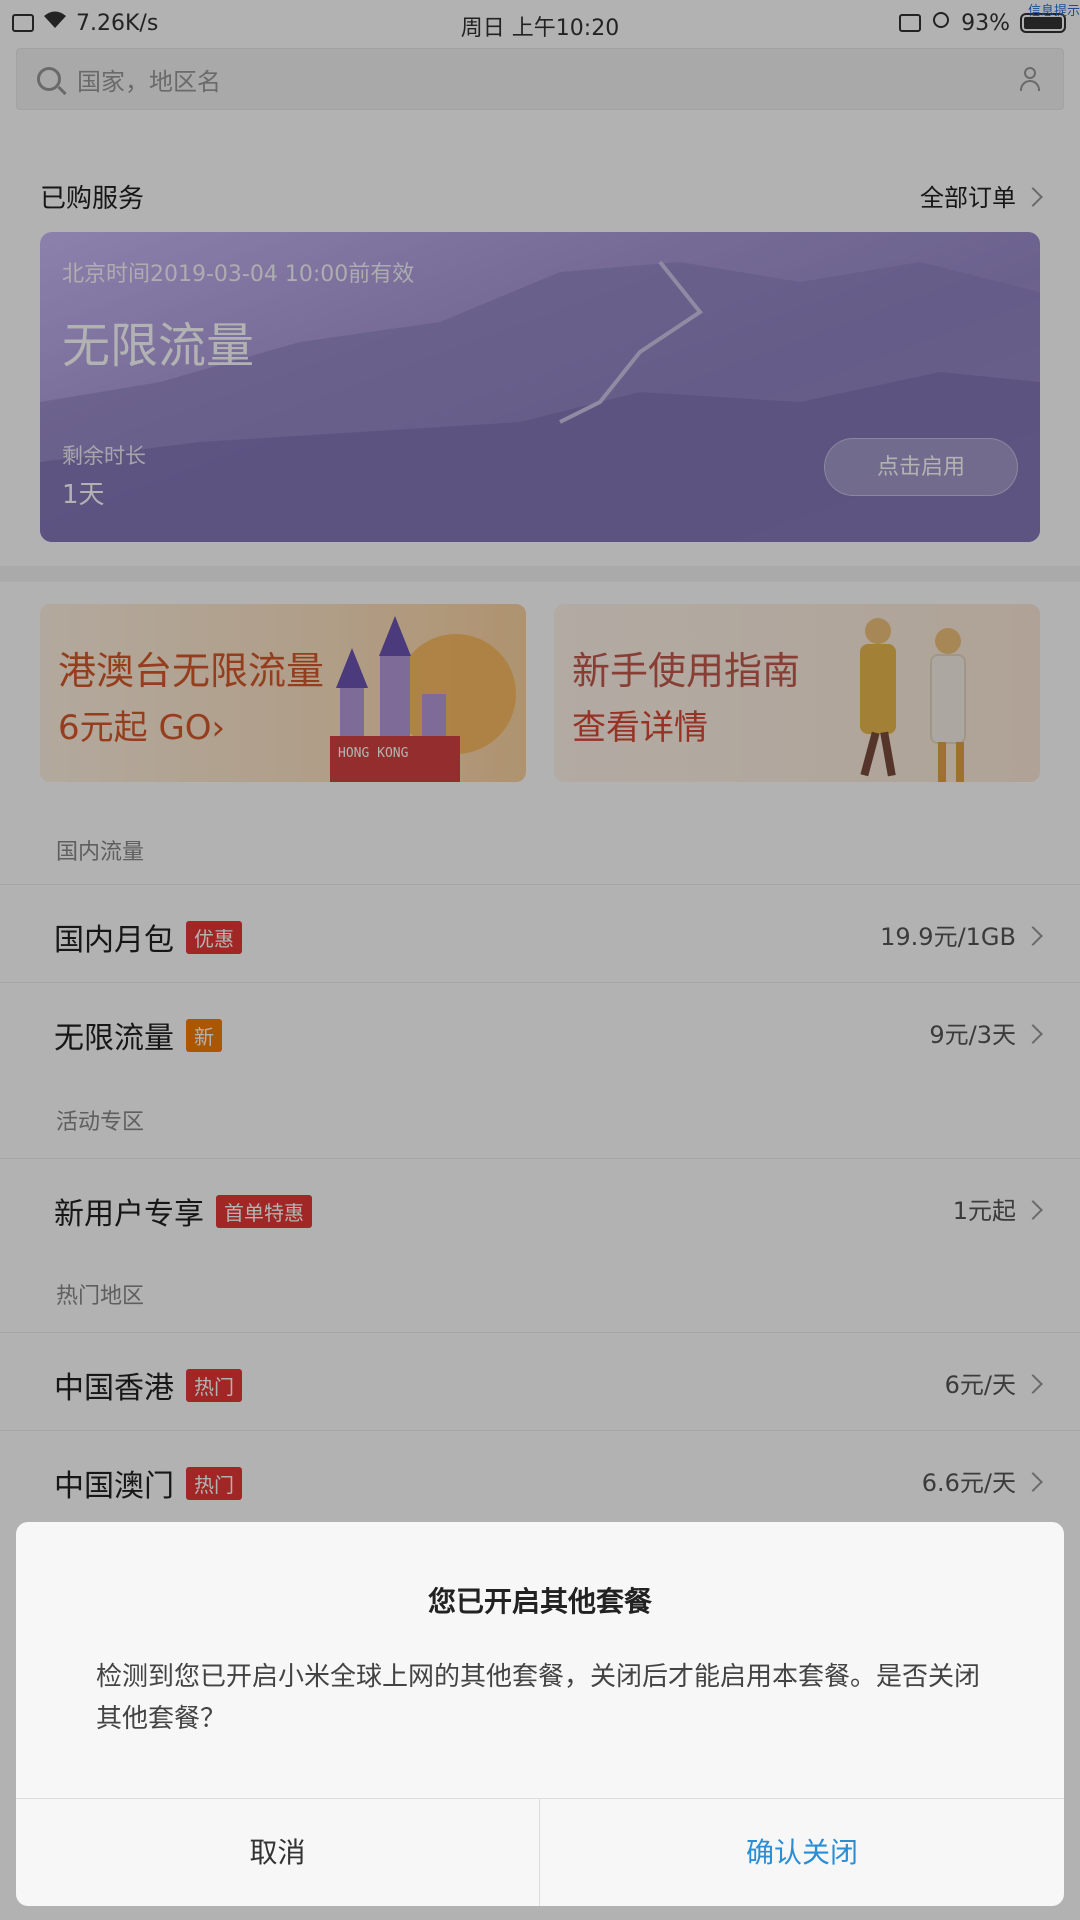 The height and width of the screenshot is (1920, 1080). I want to click on dialog-title: 您已开启其他套餐, so click(539, 1601).